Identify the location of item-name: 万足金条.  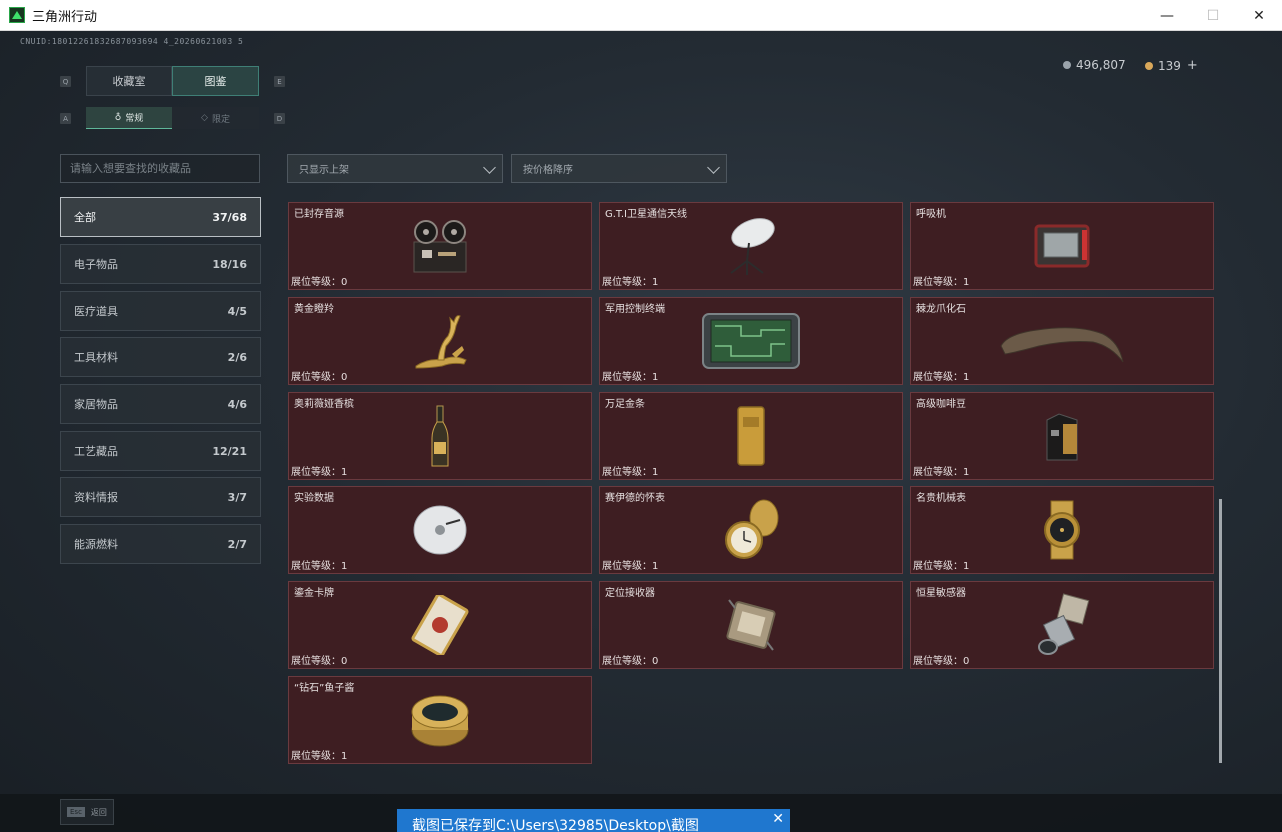
(625, 404).